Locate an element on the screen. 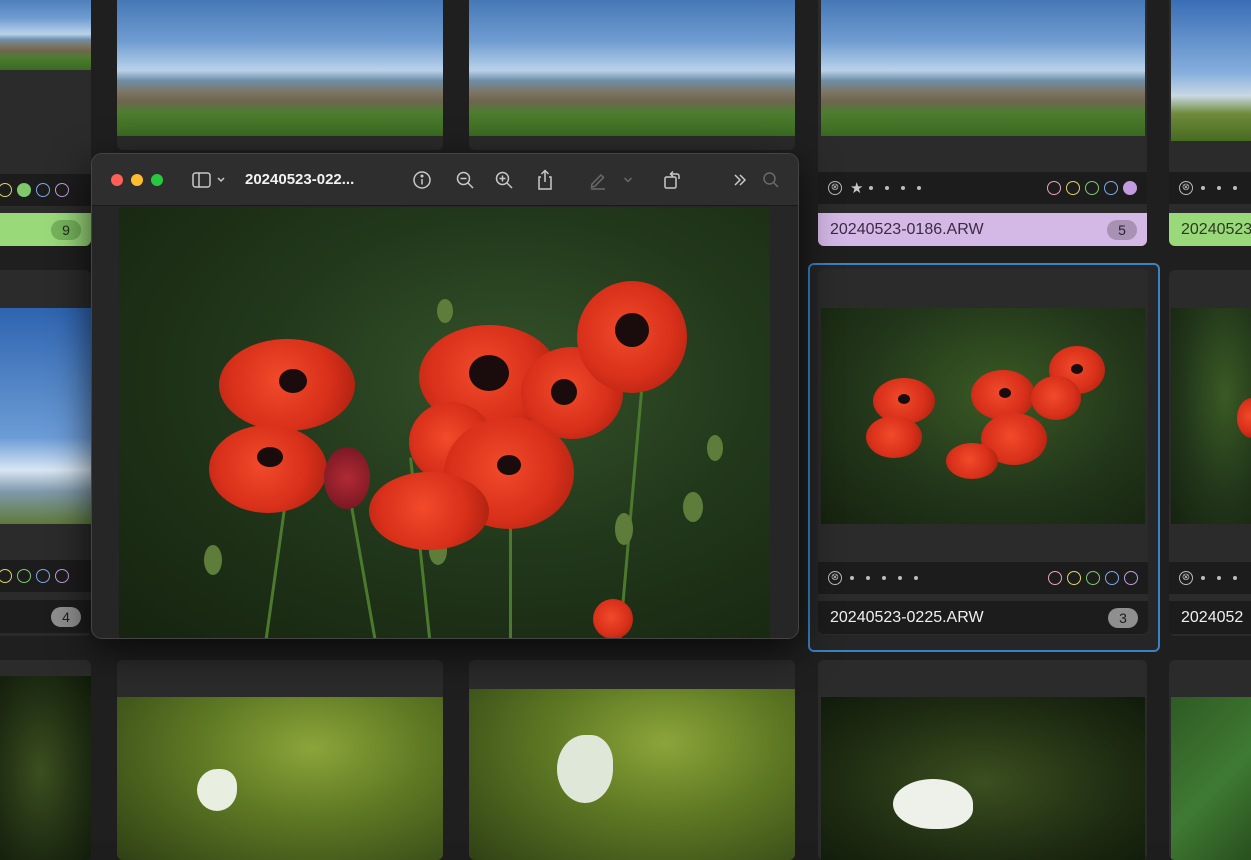 Image resolution: width=1251 pixels, height=860 pixels. filename-label: 20240523 is located at coordinates (1216, 229).